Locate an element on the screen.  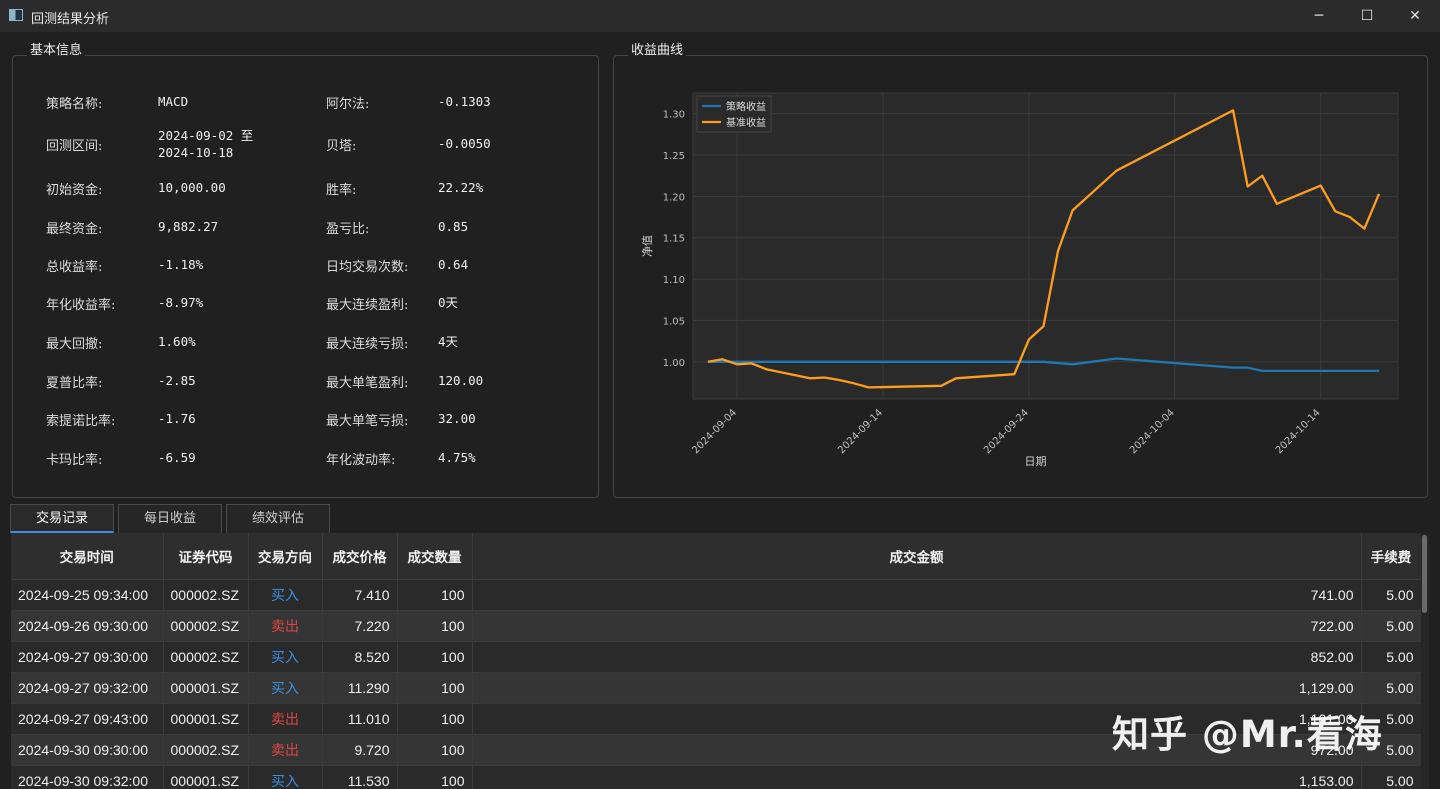
info-label: 日均交易次数: is located at coordinates (367, 267).